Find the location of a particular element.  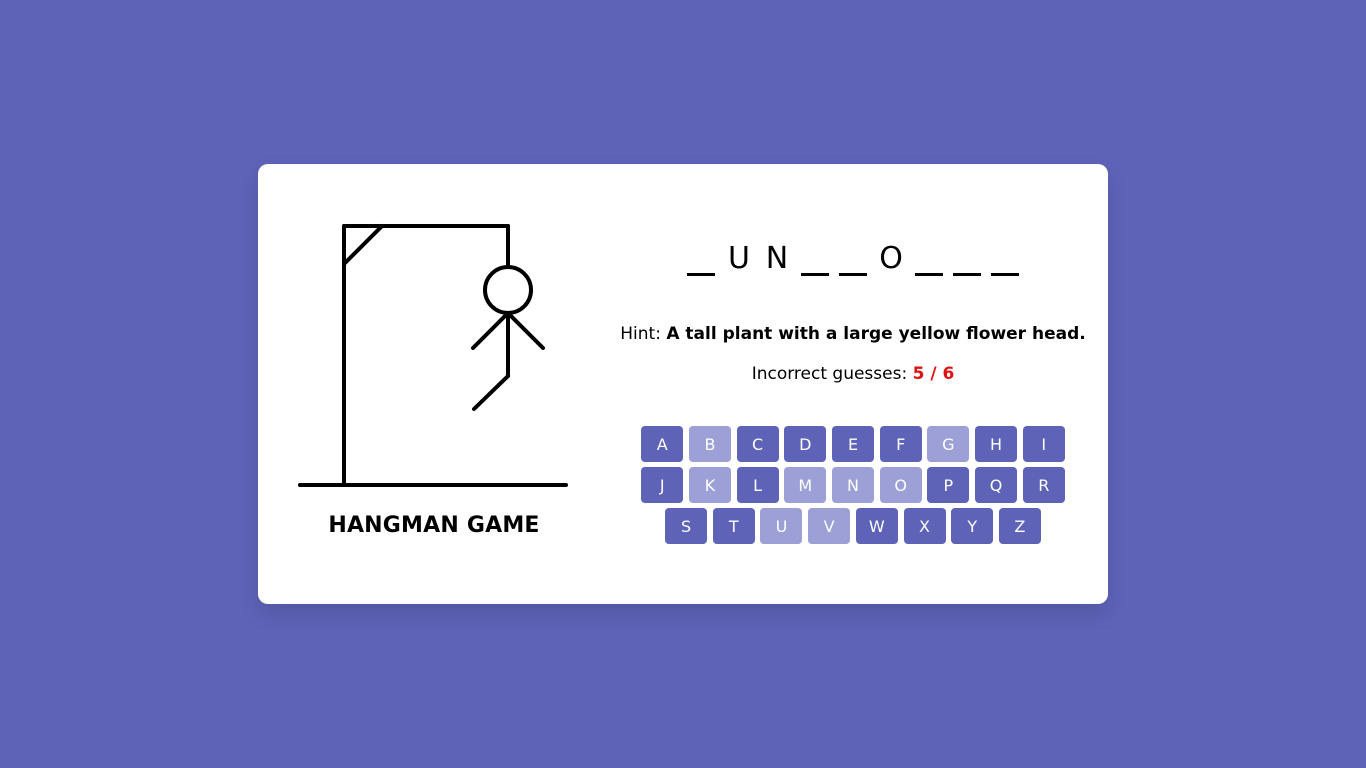

letter-key-f: F is located at coordinates (900, 444).